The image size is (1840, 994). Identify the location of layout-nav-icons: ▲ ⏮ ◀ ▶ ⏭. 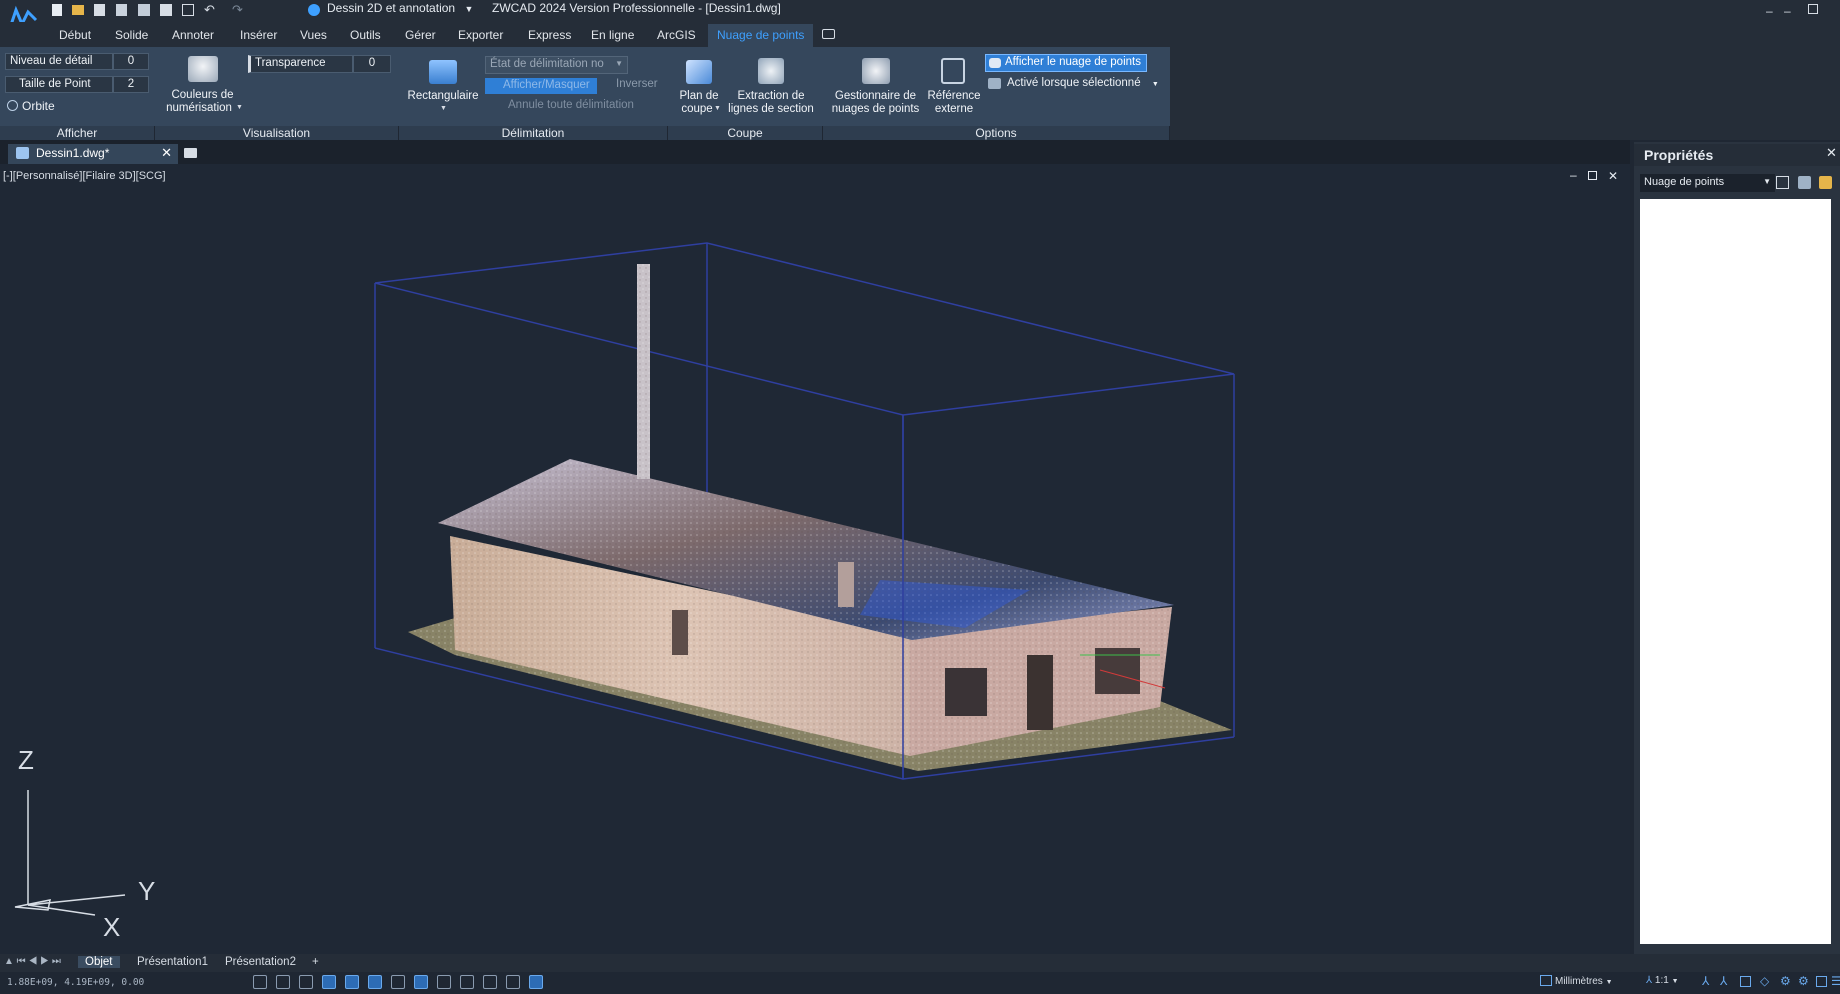
(32, 961).